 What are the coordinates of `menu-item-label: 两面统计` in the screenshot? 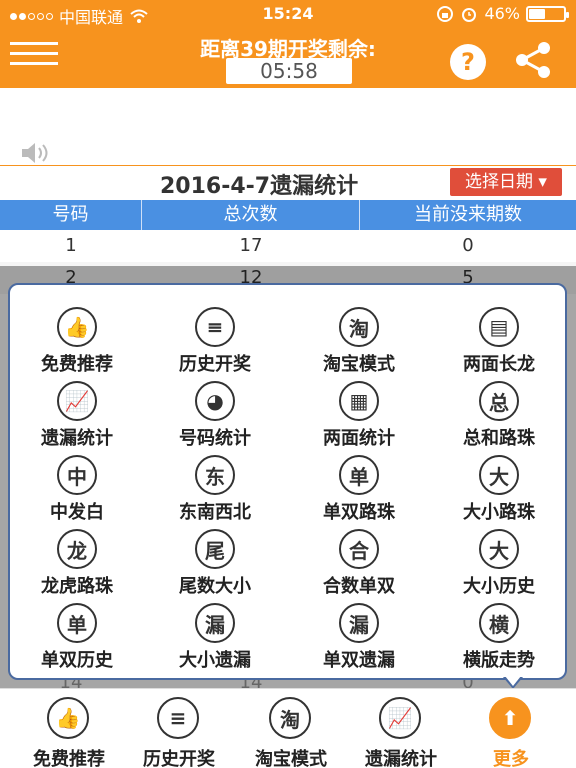 It's located at (359, 438).